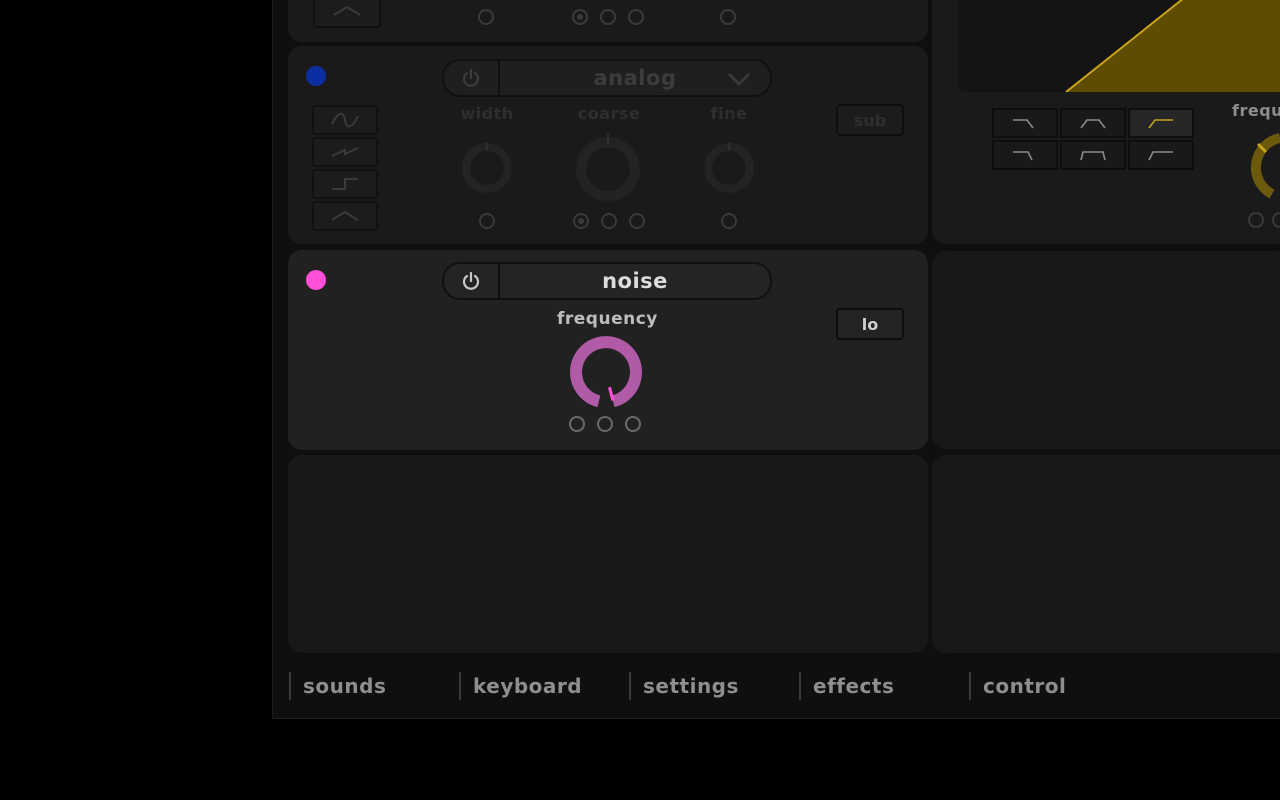 This screenshot has height=800, width=1280. I want to click on lowshelf-icon, so click(1023, 156).